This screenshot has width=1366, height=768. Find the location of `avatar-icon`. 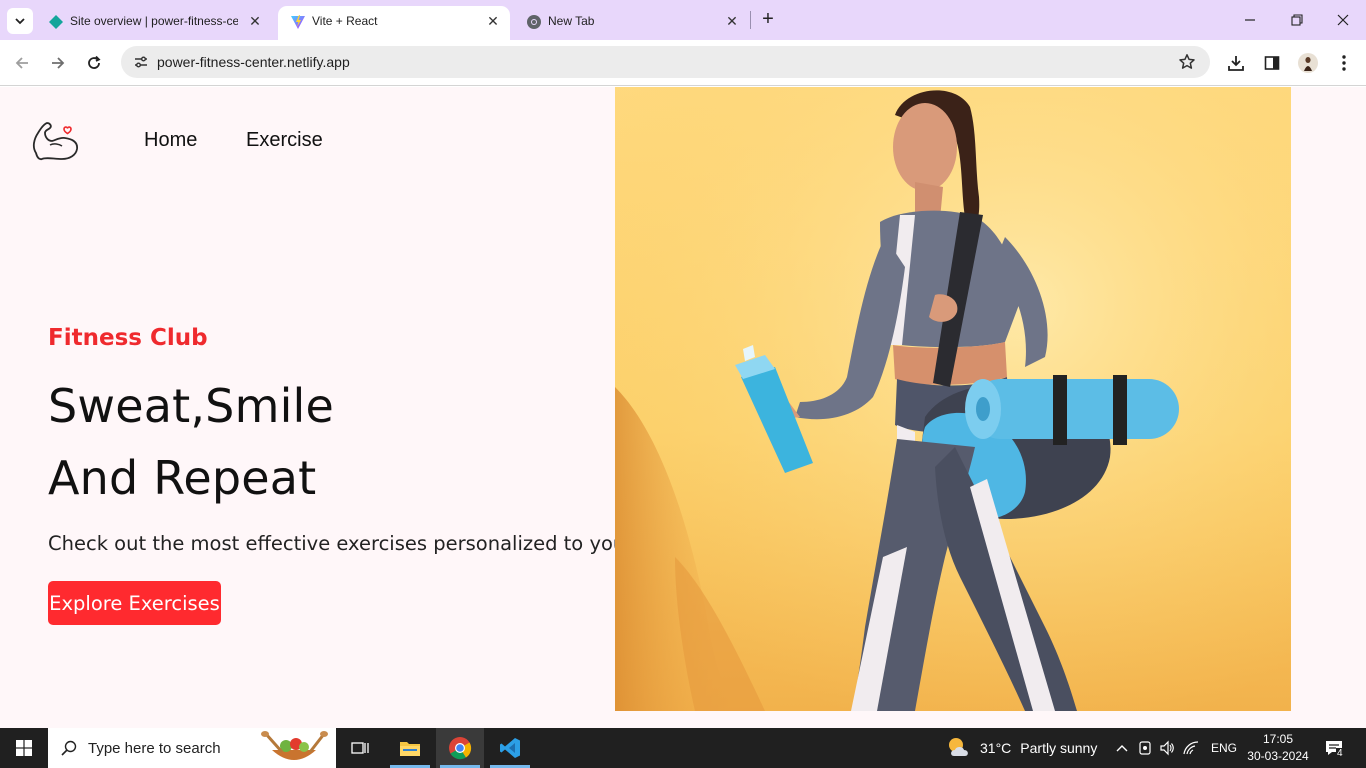

avatar-icon is located at coordinates (1308, 63).